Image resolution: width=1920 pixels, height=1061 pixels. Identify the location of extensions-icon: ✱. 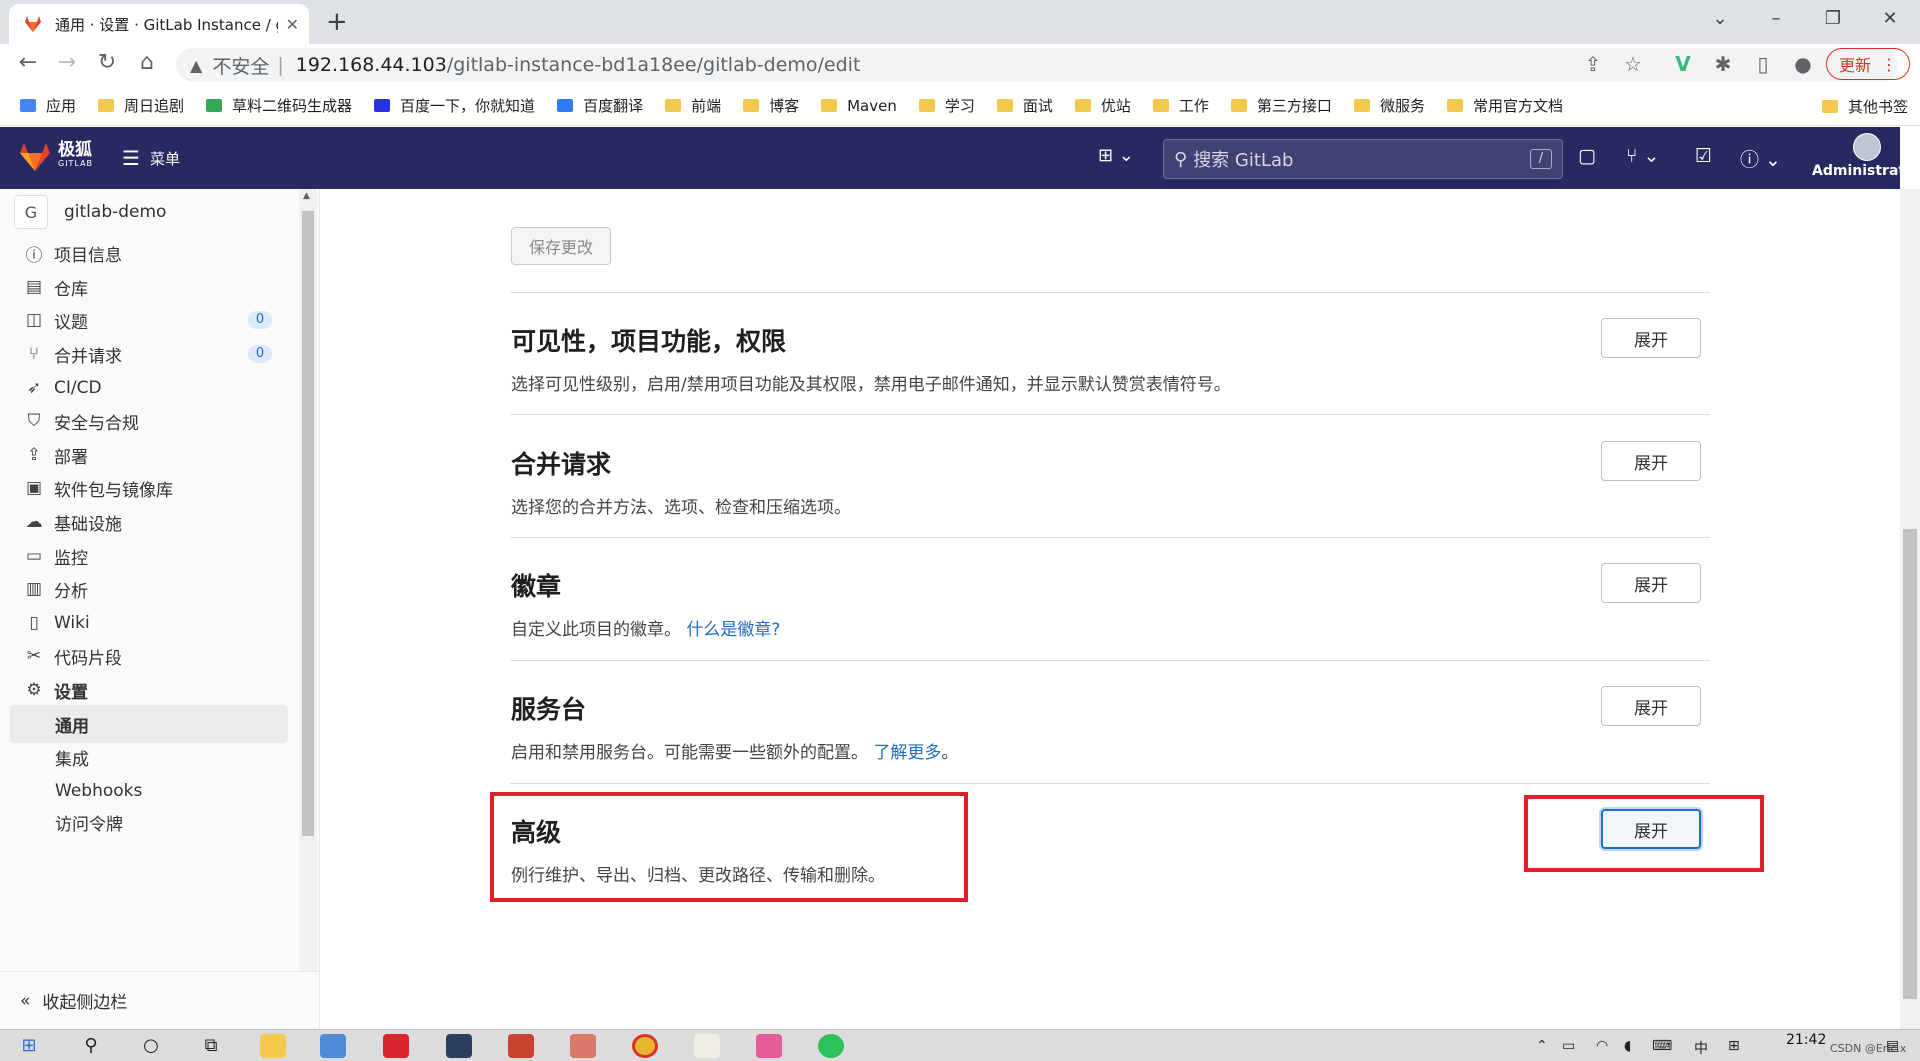
(1723, 64).